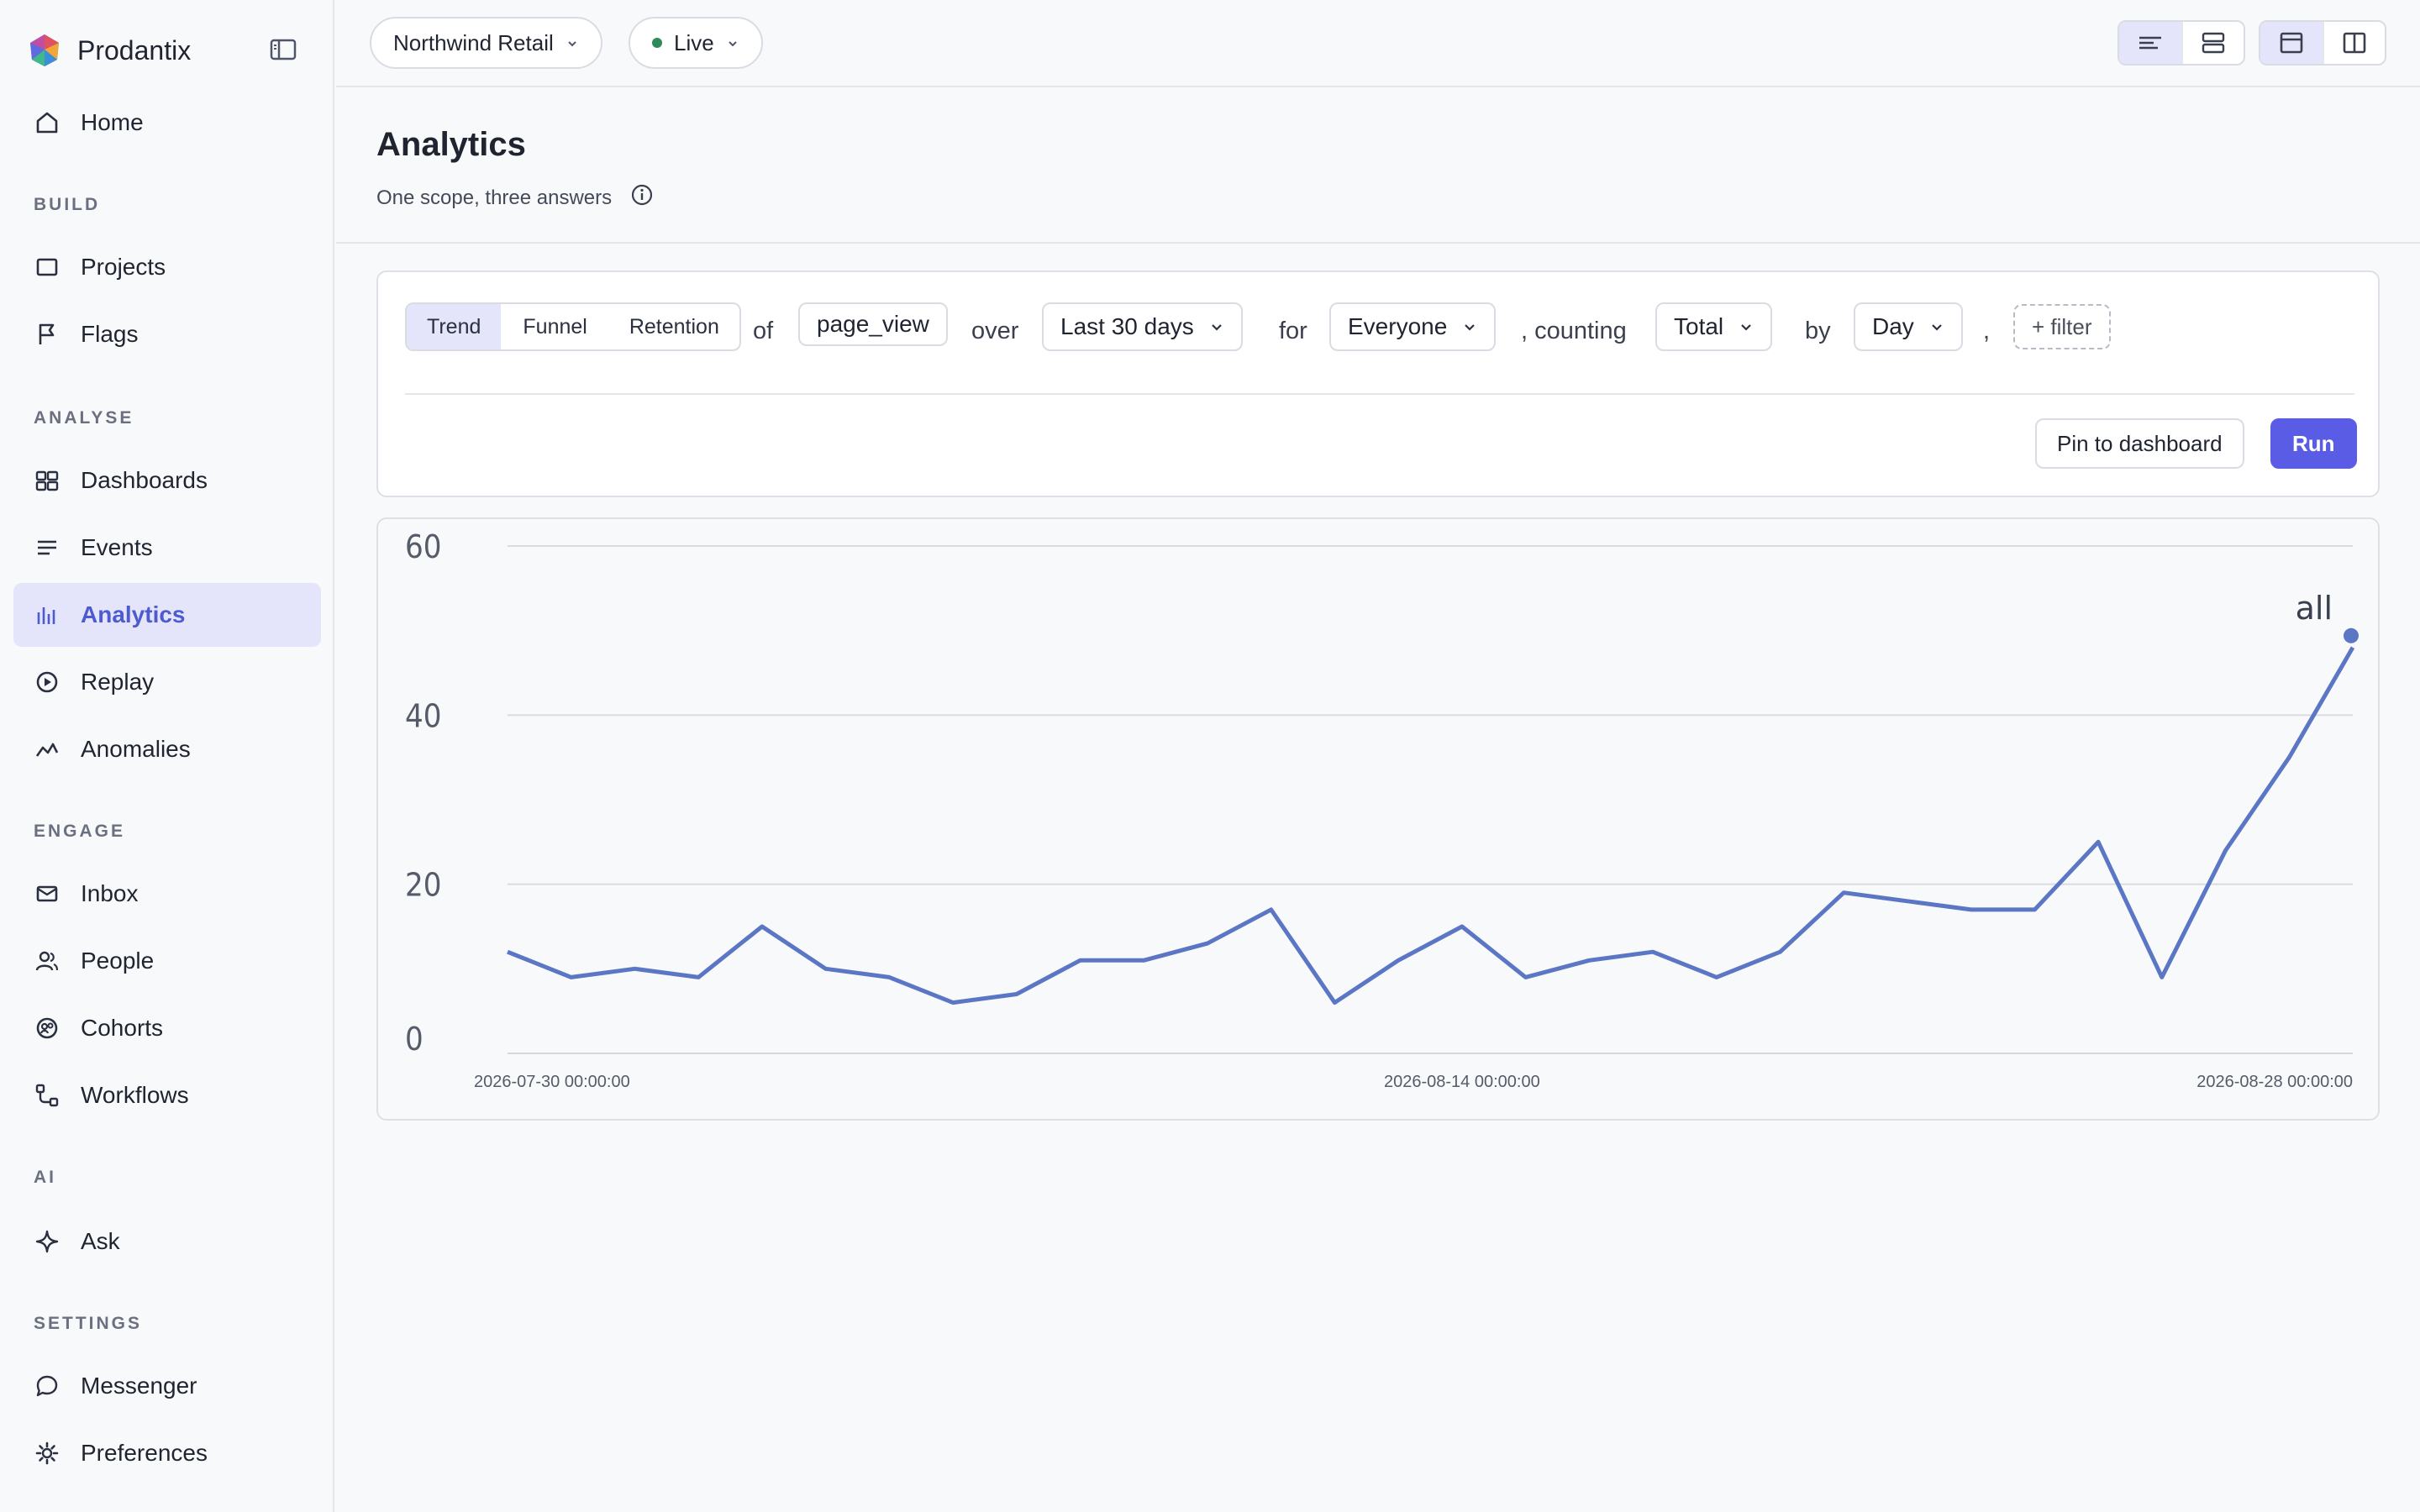 Image resolution: width=2420 pixels, height=1512 pixels. I want to click on measure-select: Total, so click(1714, 326).